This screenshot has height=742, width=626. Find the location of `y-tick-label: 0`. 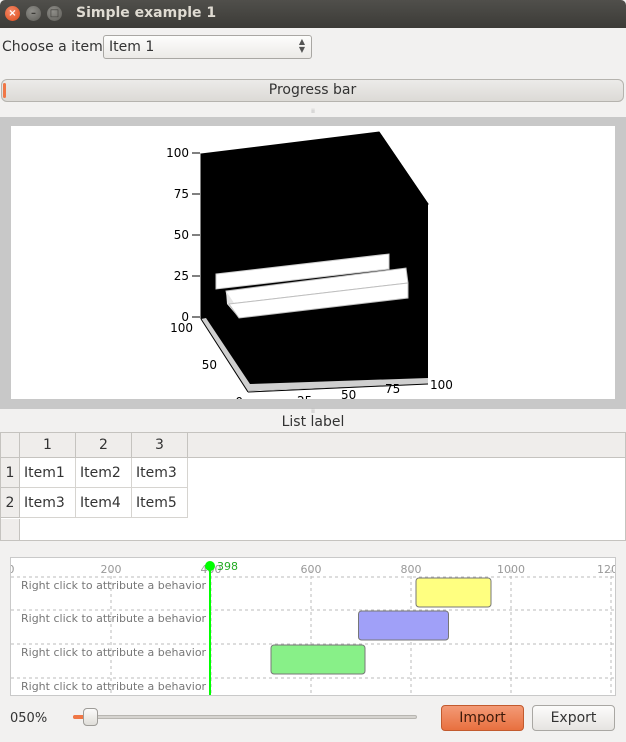

y-tick-label: 0 is located at coordinates (239, 397).